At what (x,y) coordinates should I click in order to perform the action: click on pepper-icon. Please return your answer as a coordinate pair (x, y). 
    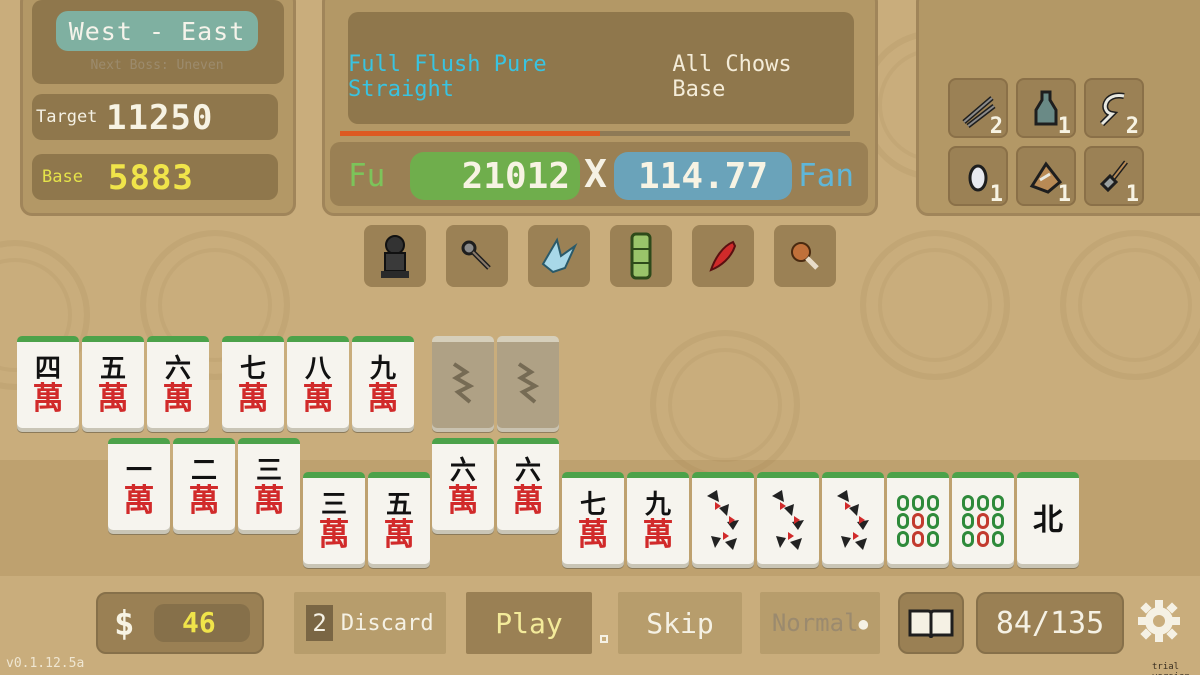
    Looking at the image, I should click on (723, 256).